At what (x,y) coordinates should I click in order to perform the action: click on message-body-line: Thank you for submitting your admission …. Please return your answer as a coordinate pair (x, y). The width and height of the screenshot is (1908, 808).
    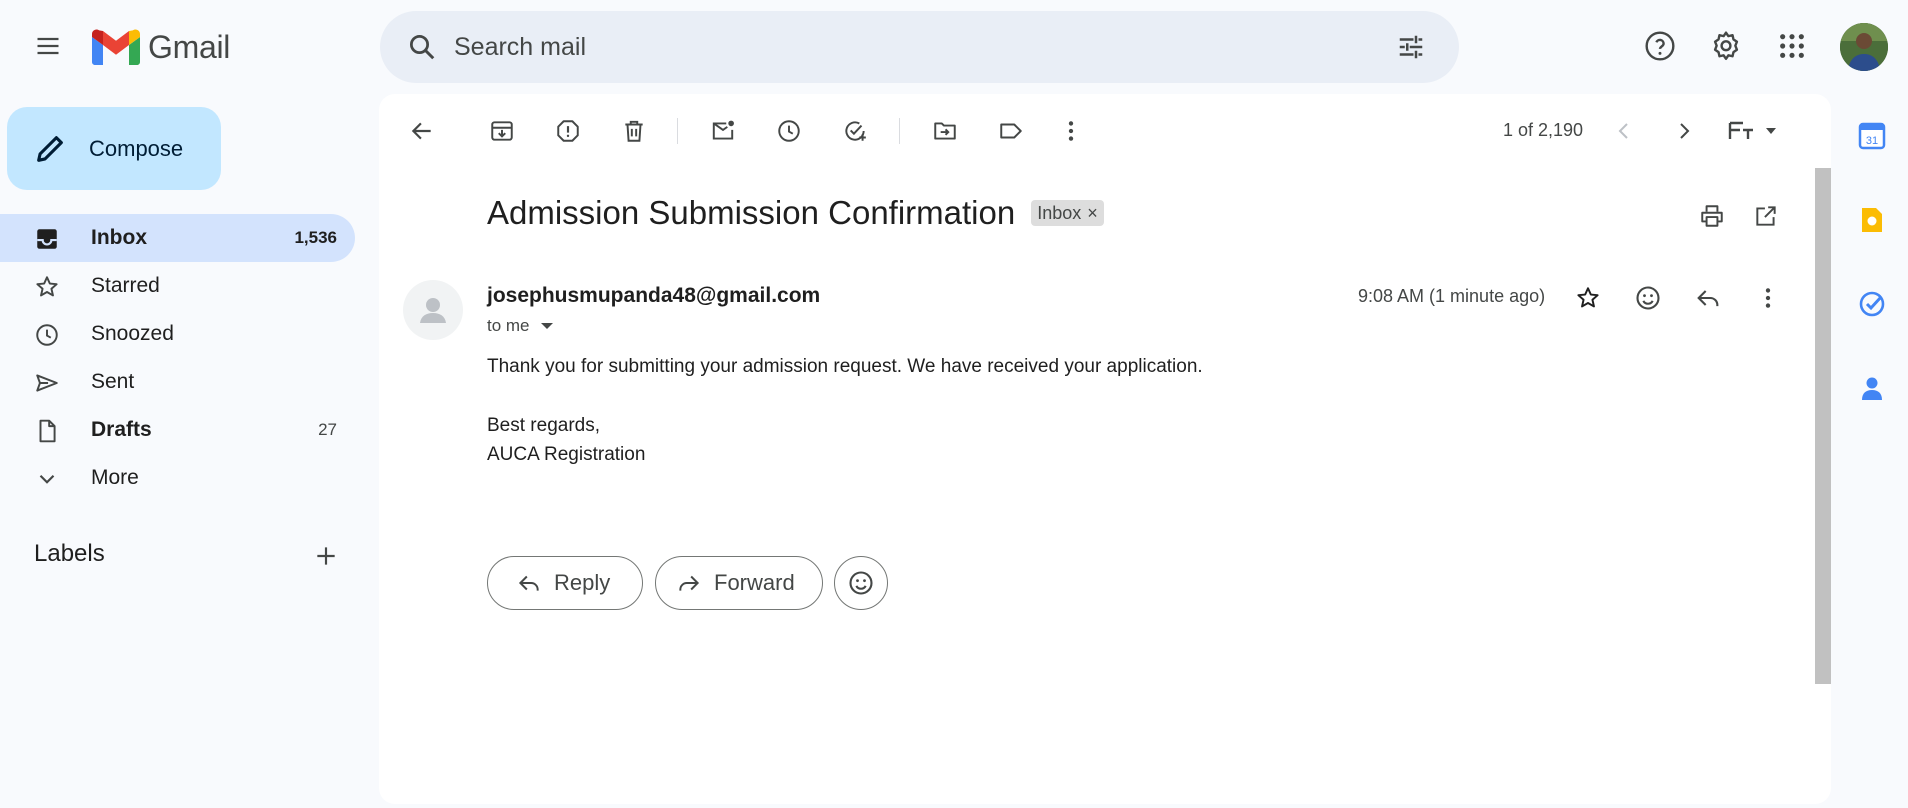
    Looking at the image, I should click on (845, 366).